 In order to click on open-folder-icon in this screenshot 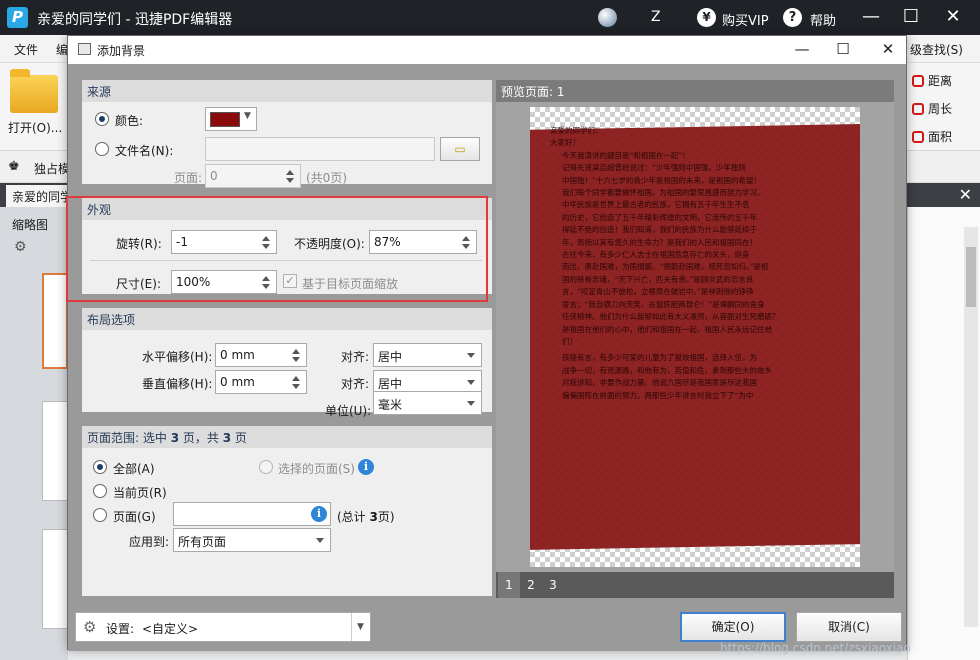, I will do `click(34, 91)`.